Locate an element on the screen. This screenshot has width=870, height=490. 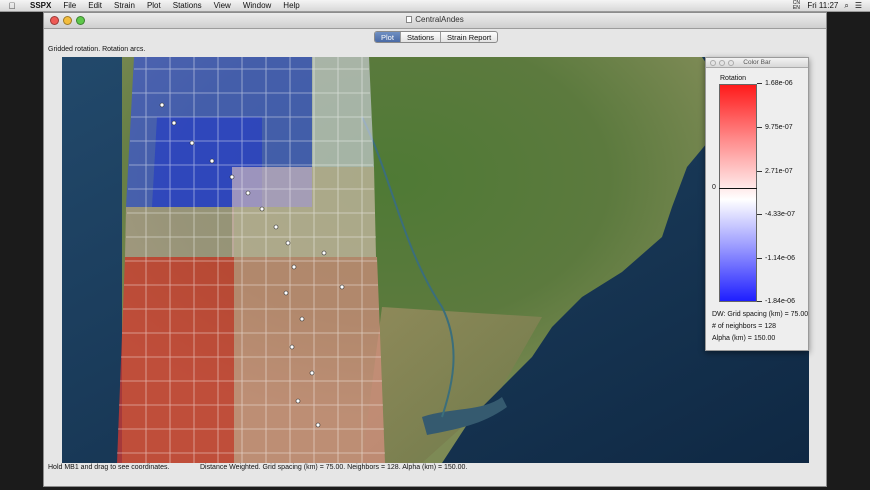
menu-help: Help is located at coordinates (291, 6).